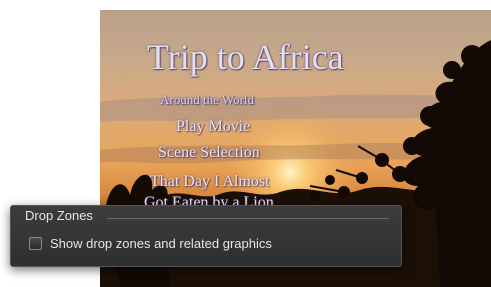 The width and height of the screenshot is (491, 287). Describe the element at coordinates (210, 182) in the screenshot. I see `menu-button-that-day-line1: That Day I Almost` at that location.